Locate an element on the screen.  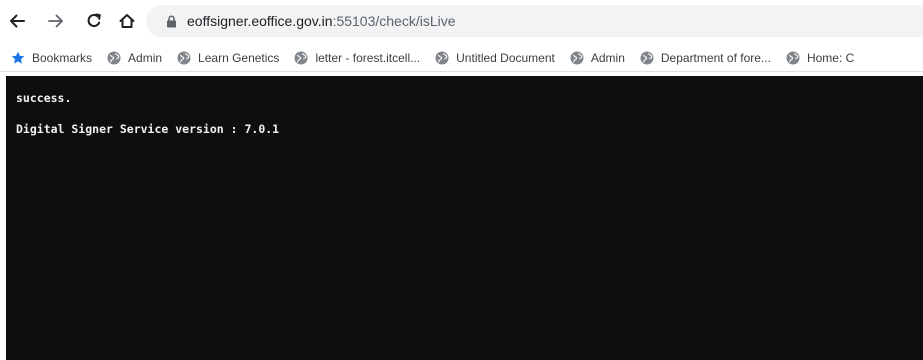
arrow-right-icon is located at coordinates (55, 21).